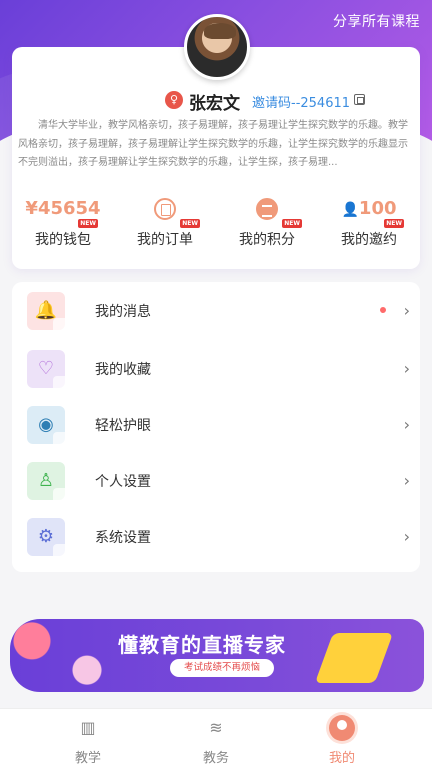 The image size is (432, 768). Describe the element at coordinates (47, 538) in the screenshot. I see `gear-icon: ⚙` at that location.